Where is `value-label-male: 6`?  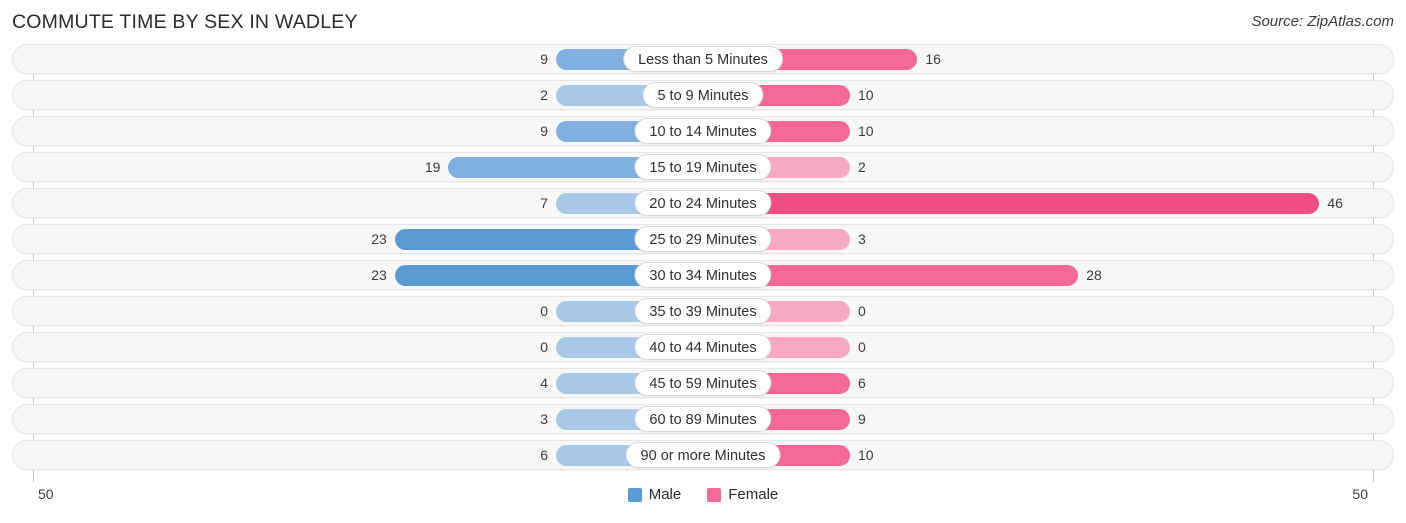 value-label-male: 6 is located at coordinates (544, 455).